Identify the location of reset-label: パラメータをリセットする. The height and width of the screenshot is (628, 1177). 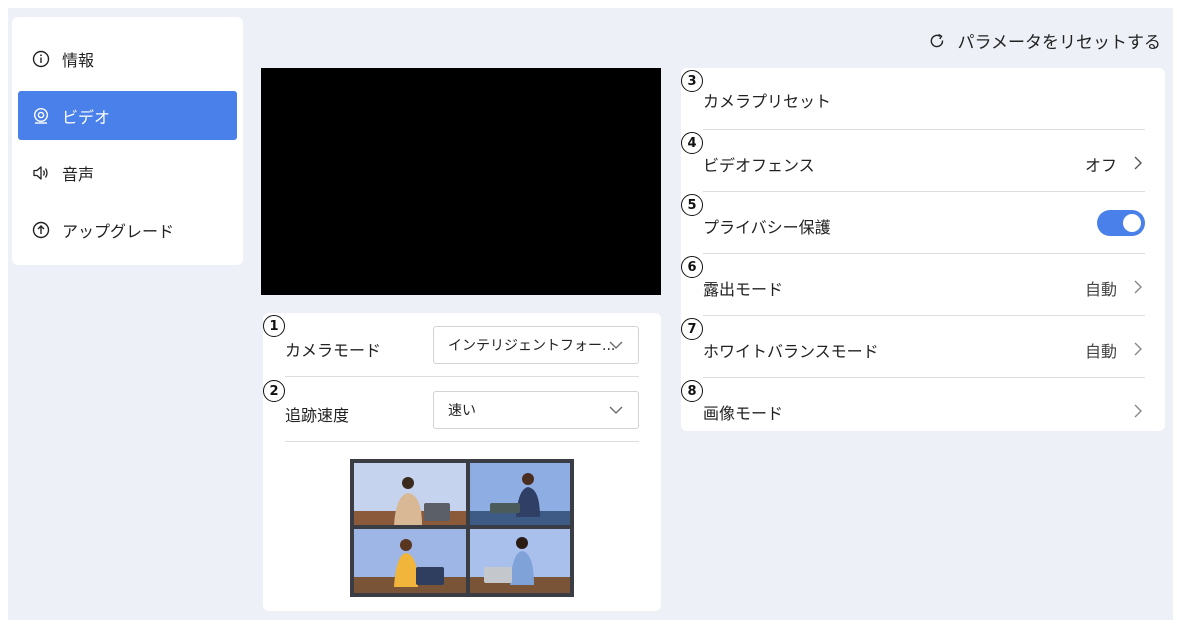
(1059, 43).